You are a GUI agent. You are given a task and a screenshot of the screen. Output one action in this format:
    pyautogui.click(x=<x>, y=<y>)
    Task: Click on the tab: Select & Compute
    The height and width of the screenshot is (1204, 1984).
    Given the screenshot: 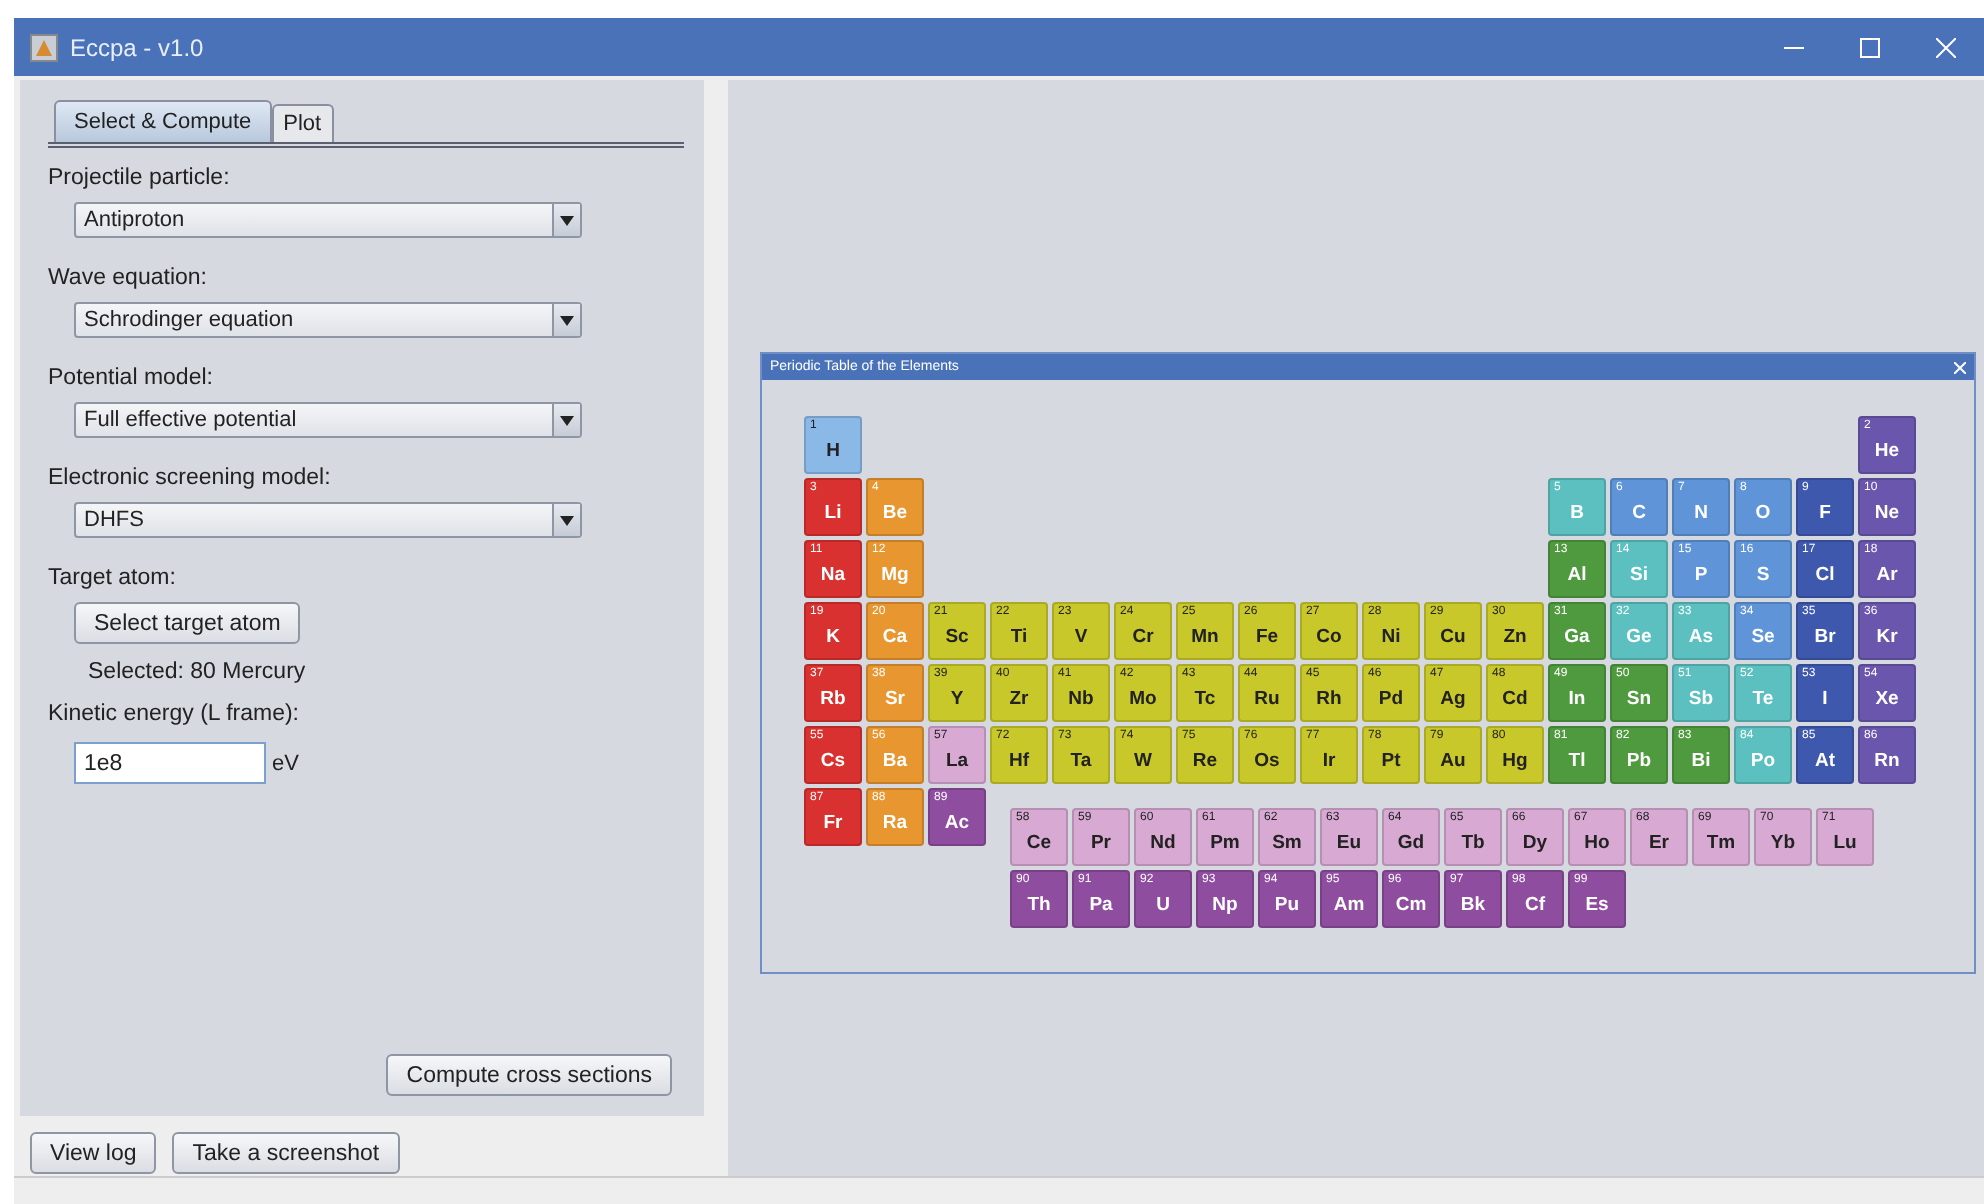 What is the action you would take?
    pyautogui.click(x=163, y=121)
    